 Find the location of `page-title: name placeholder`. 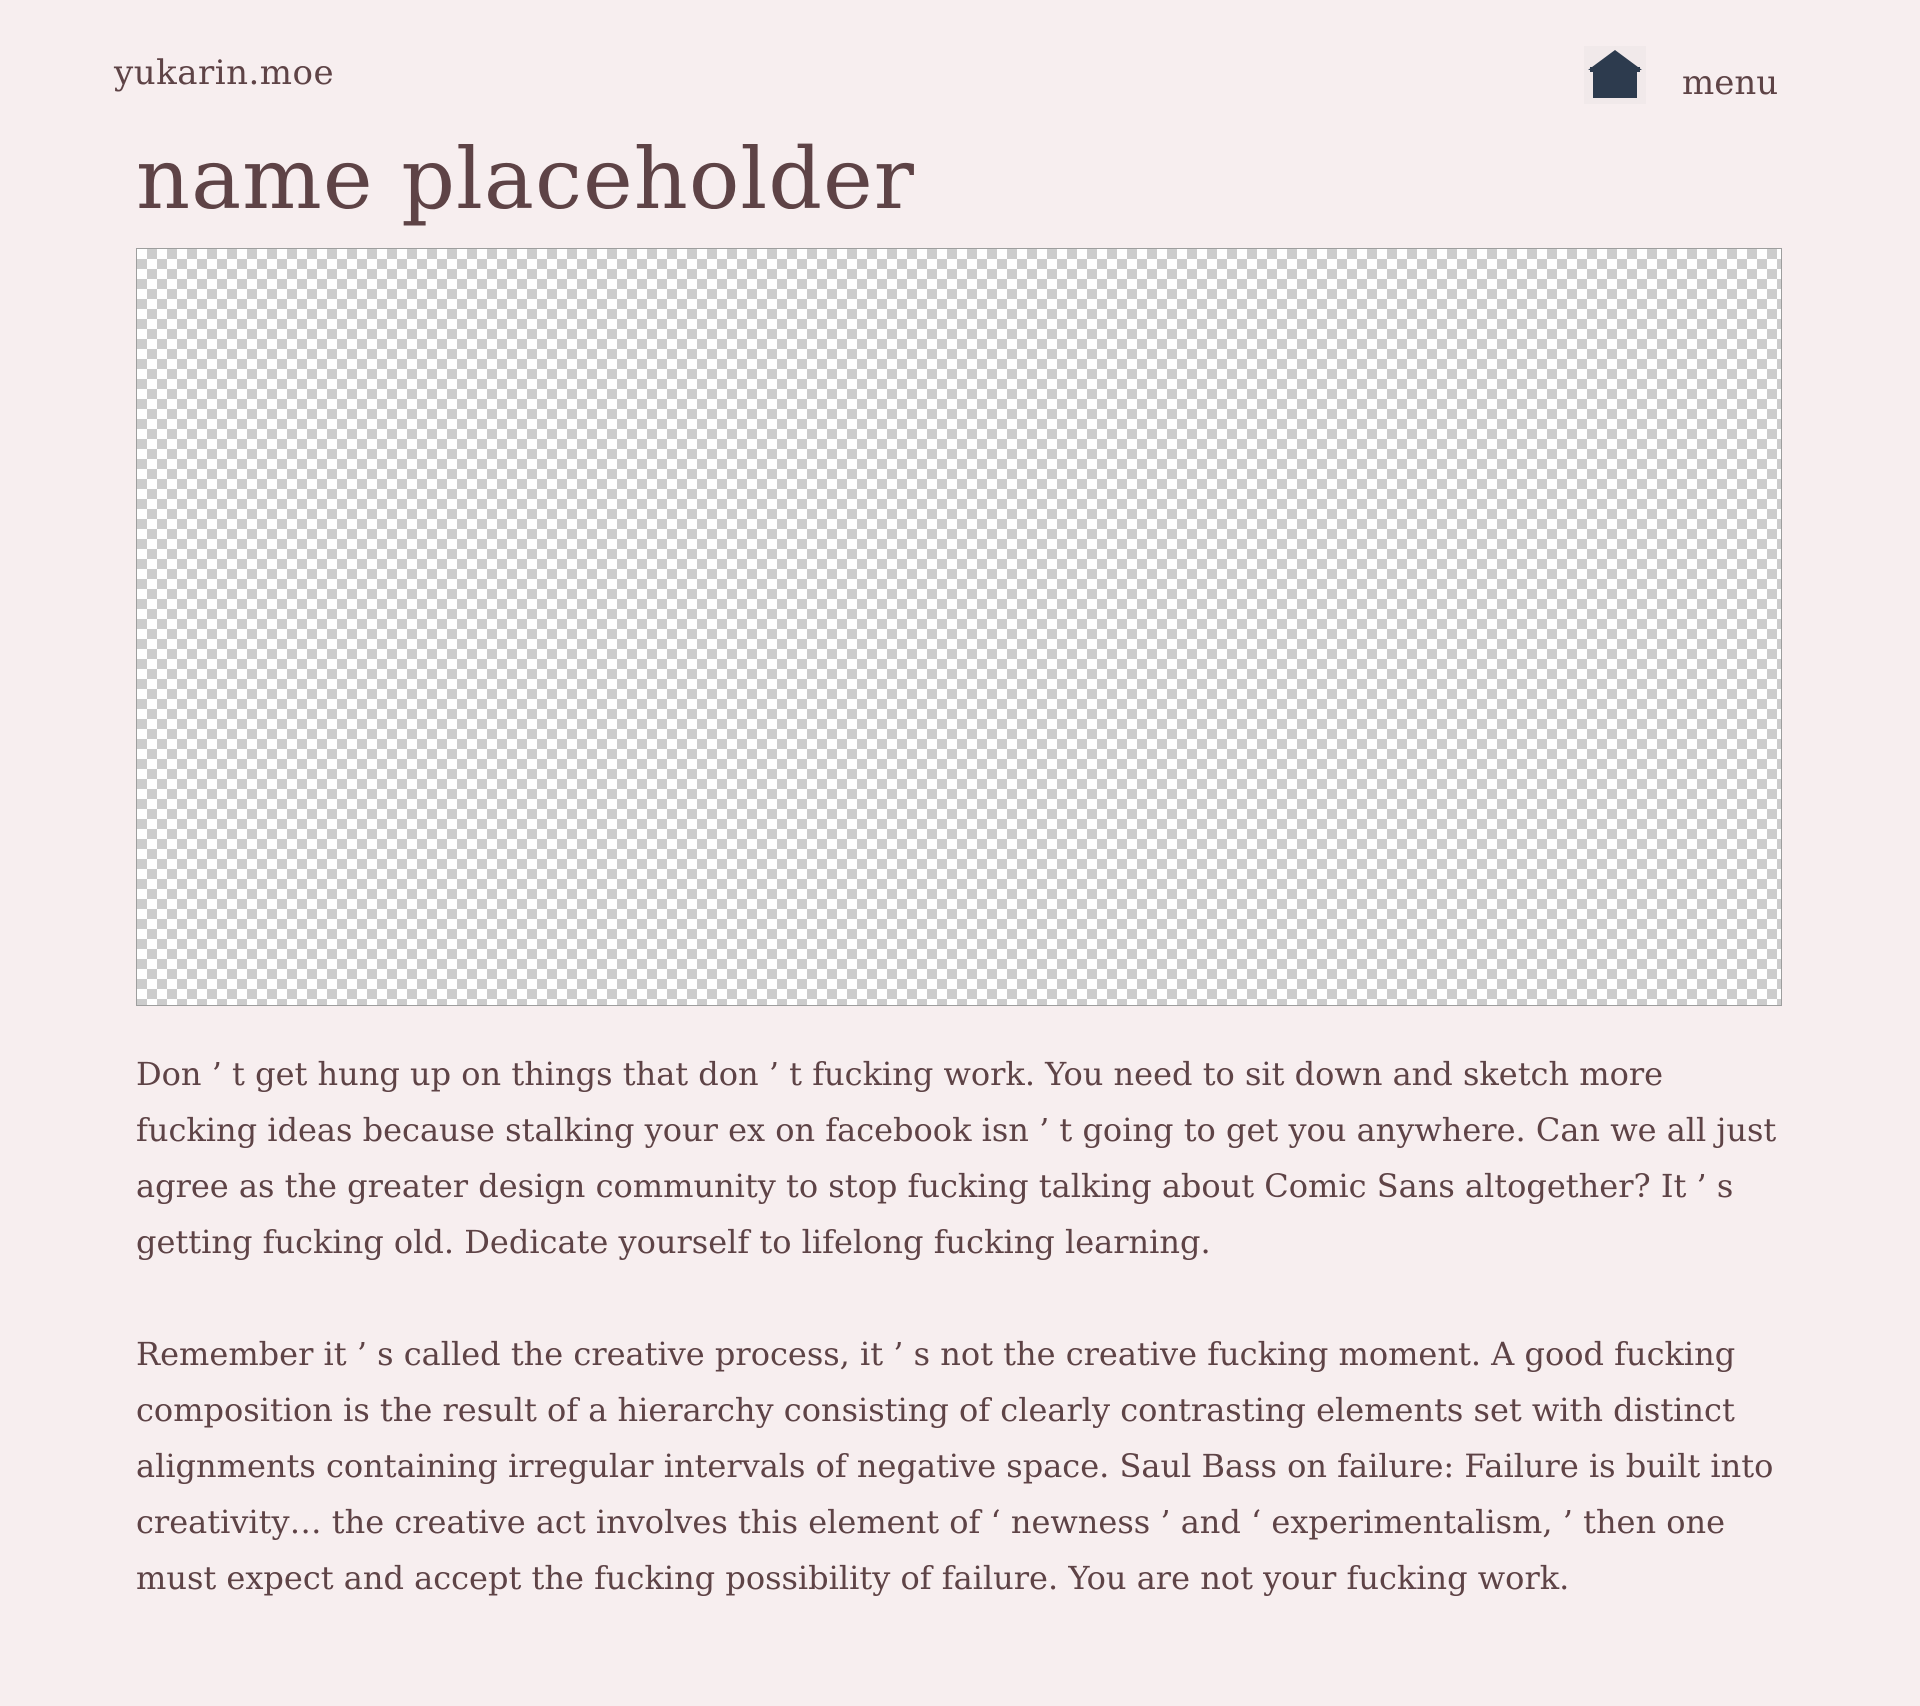

page-title: name placeholder is located at coordinates (525, 179).